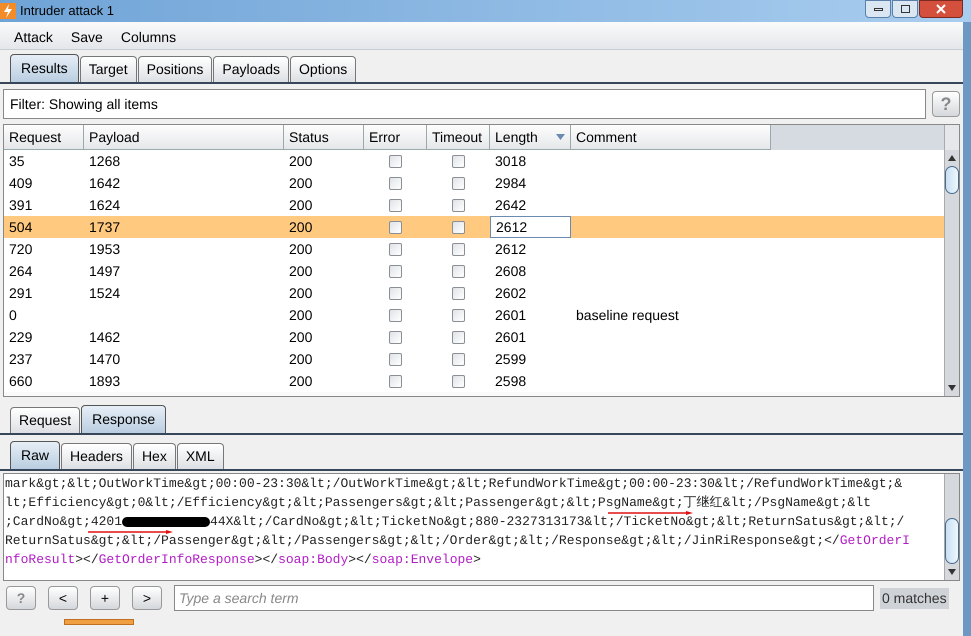  I want to click on table-row: 264 1497 200 2608, so click(474, 271).